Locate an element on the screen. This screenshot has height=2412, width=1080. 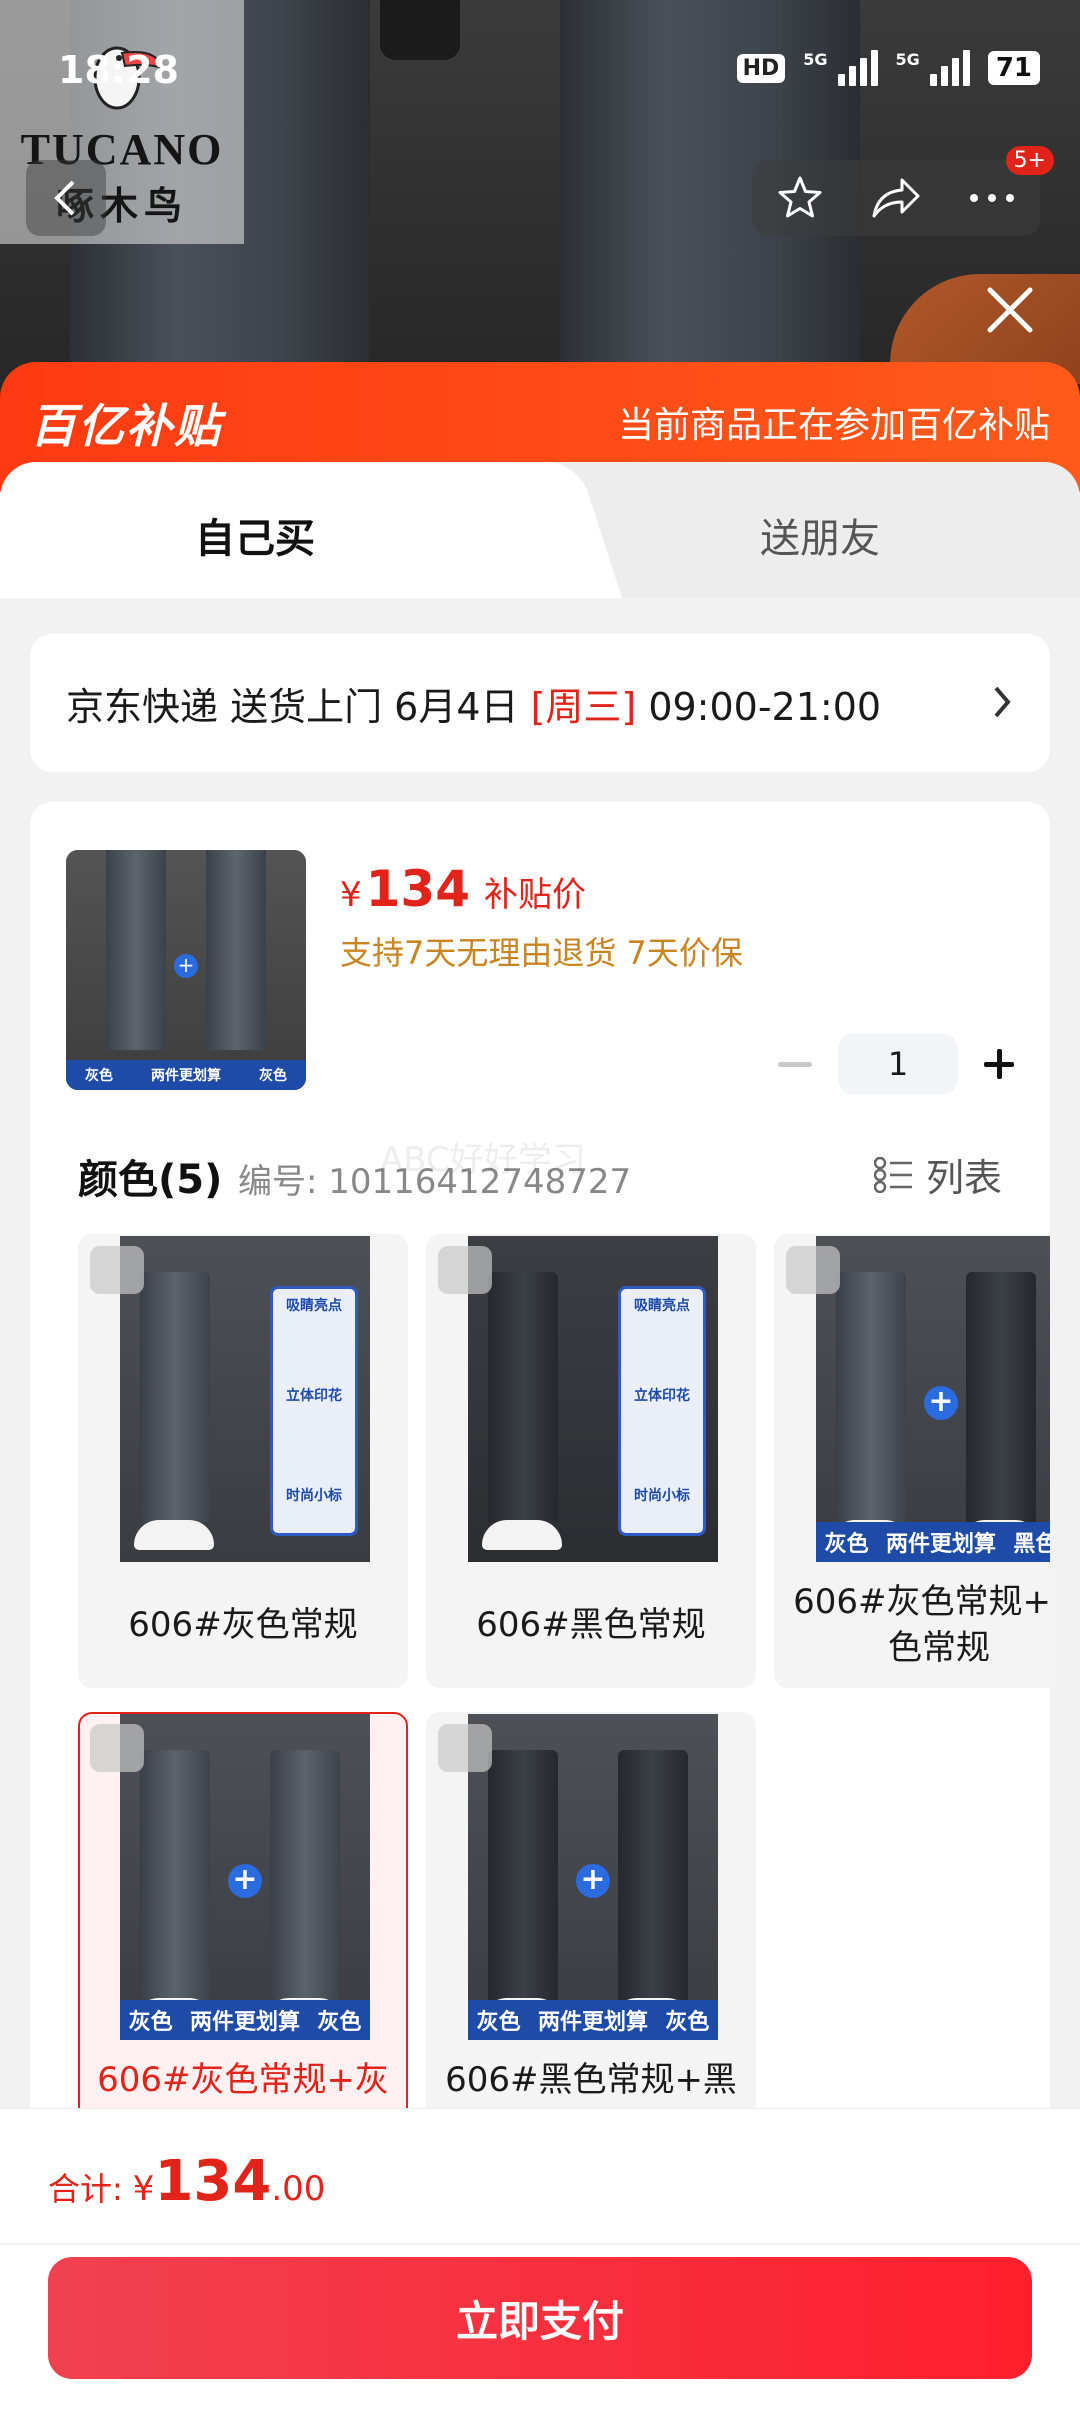
option-banner: 灰色 两件更划算 黑色 is located at coordinates (933, 1542).